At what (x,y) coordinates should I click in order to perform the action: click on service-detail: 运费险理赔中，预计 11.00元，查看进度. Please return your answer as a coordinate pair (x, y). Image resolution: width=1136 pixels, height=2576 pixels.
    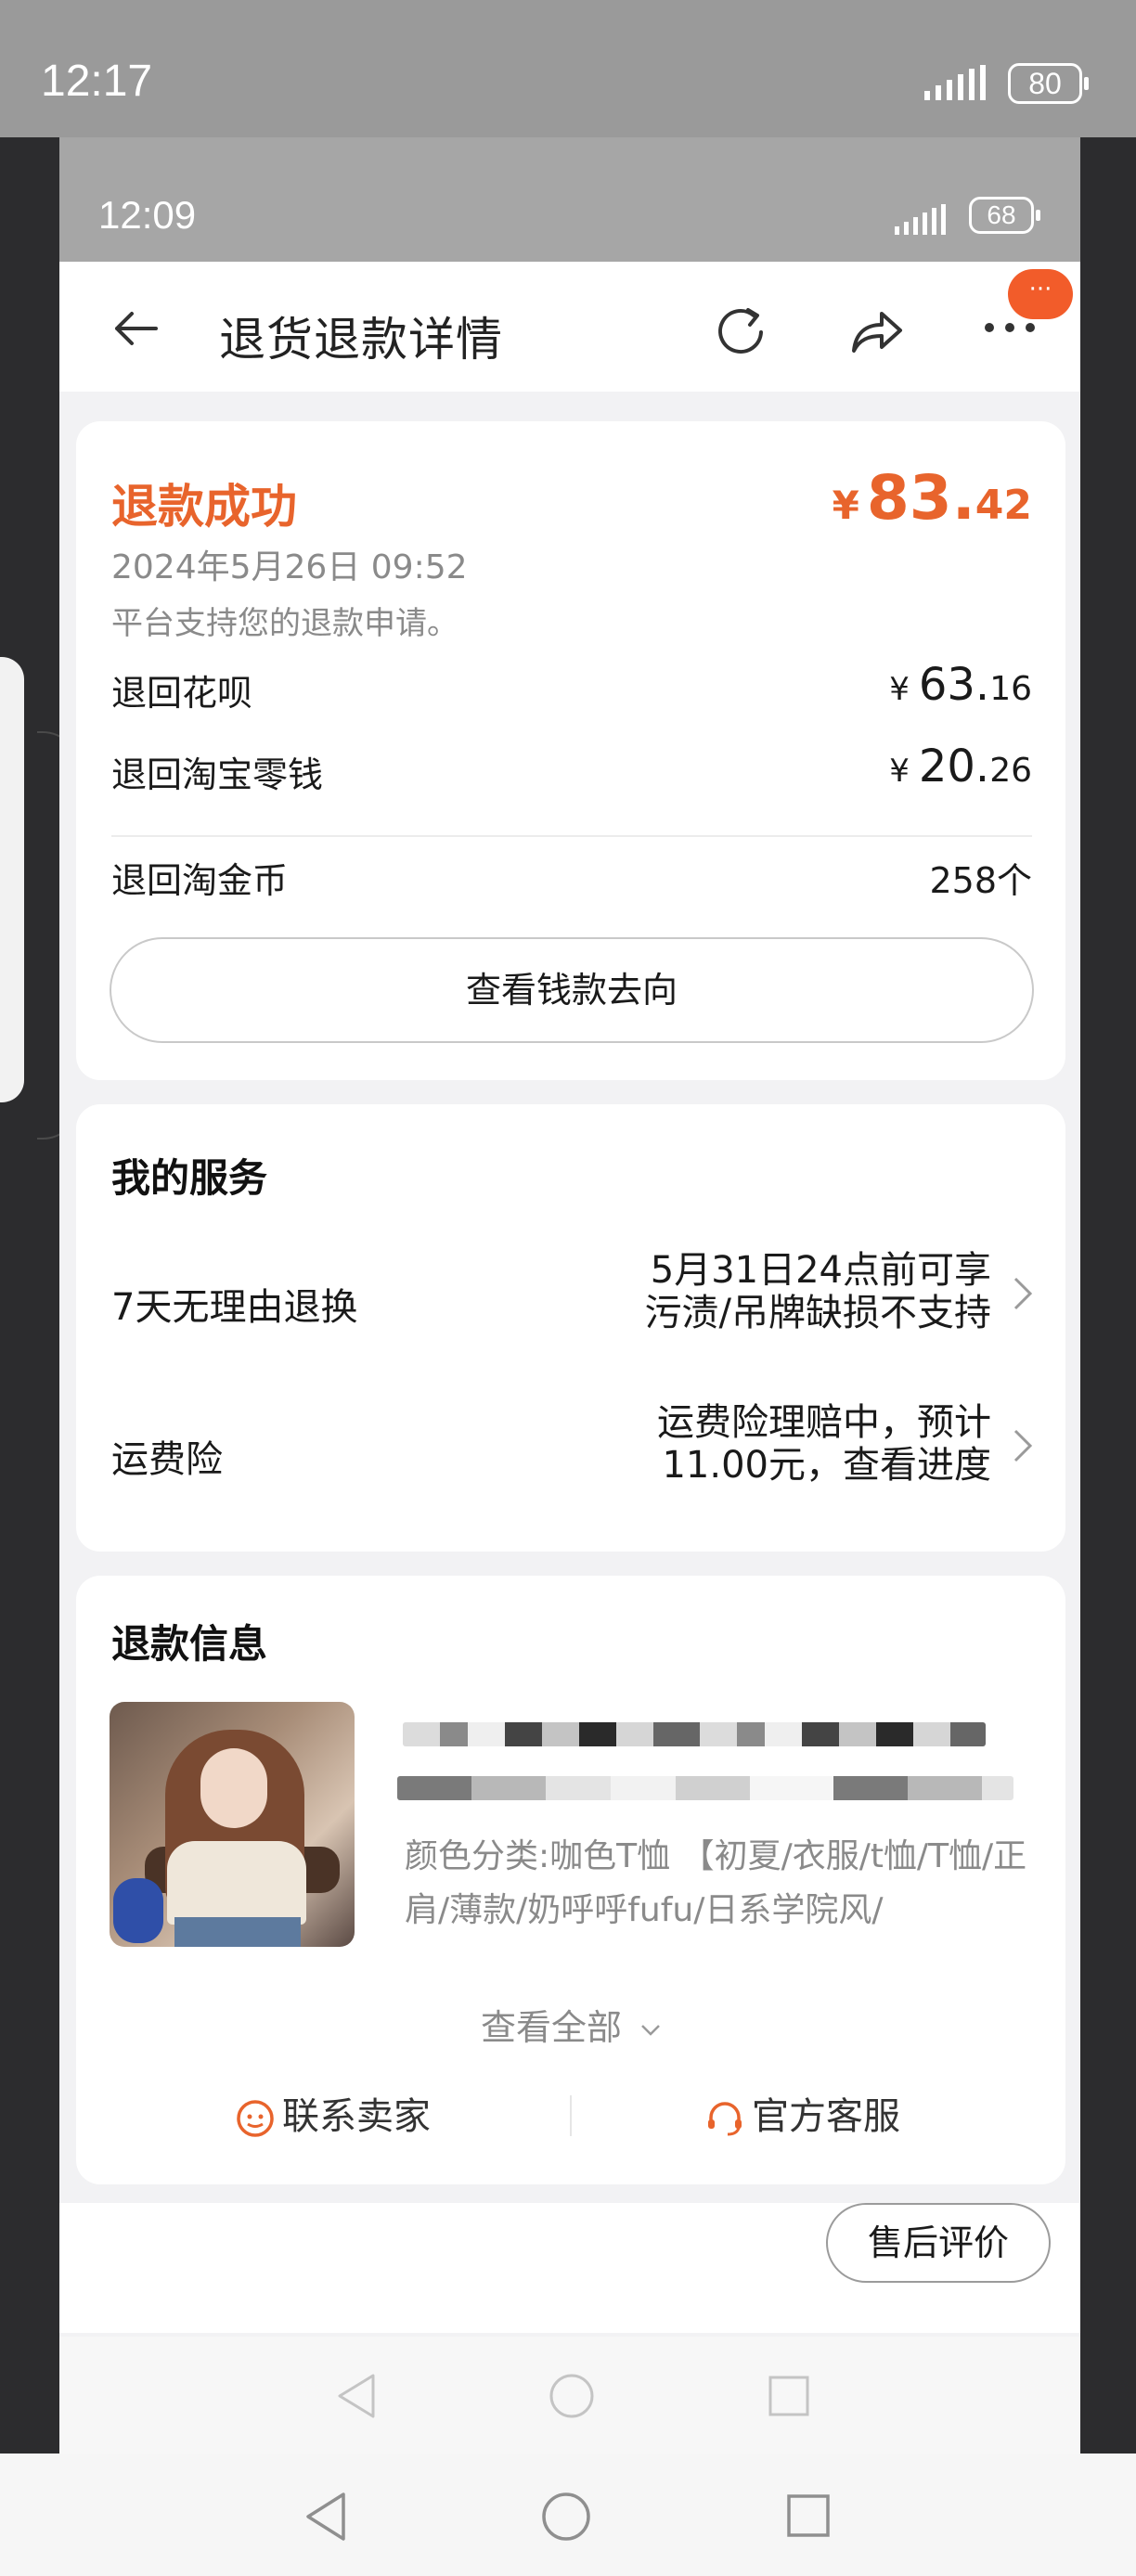
    Looking at the image, I should click on (824, 1444).